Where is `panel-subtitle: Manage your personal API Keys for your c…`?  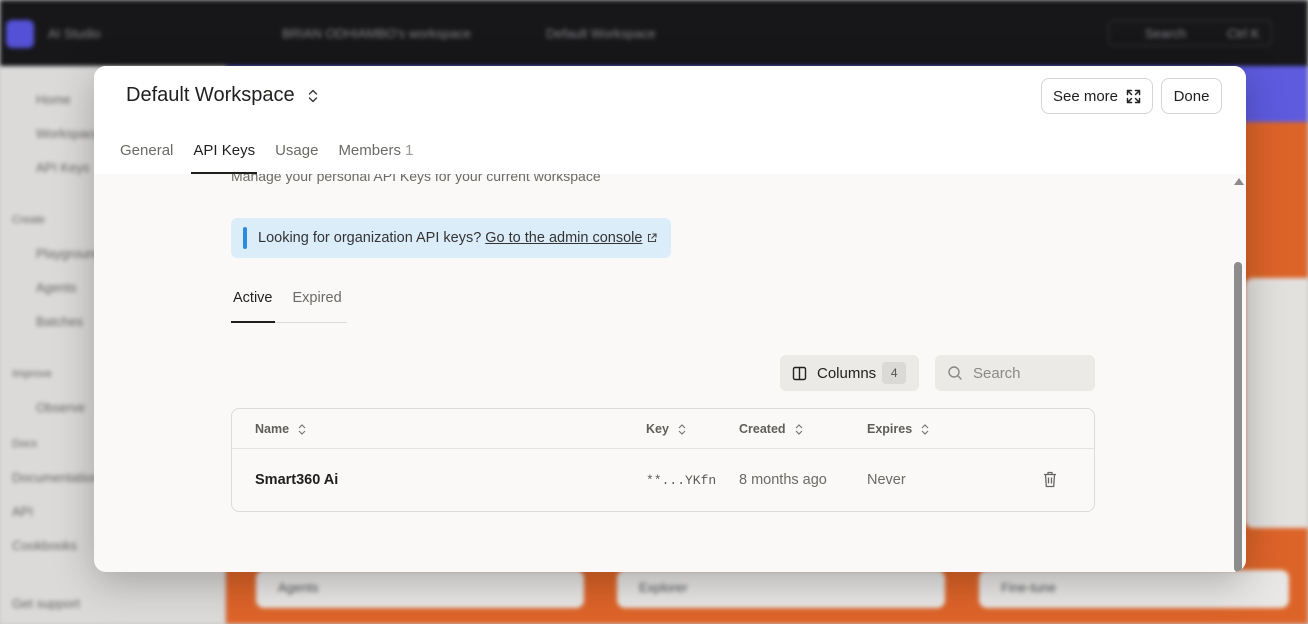 panel-subtitle: Manage your personal API Keys for your c… is located at coordinates (416, 179).